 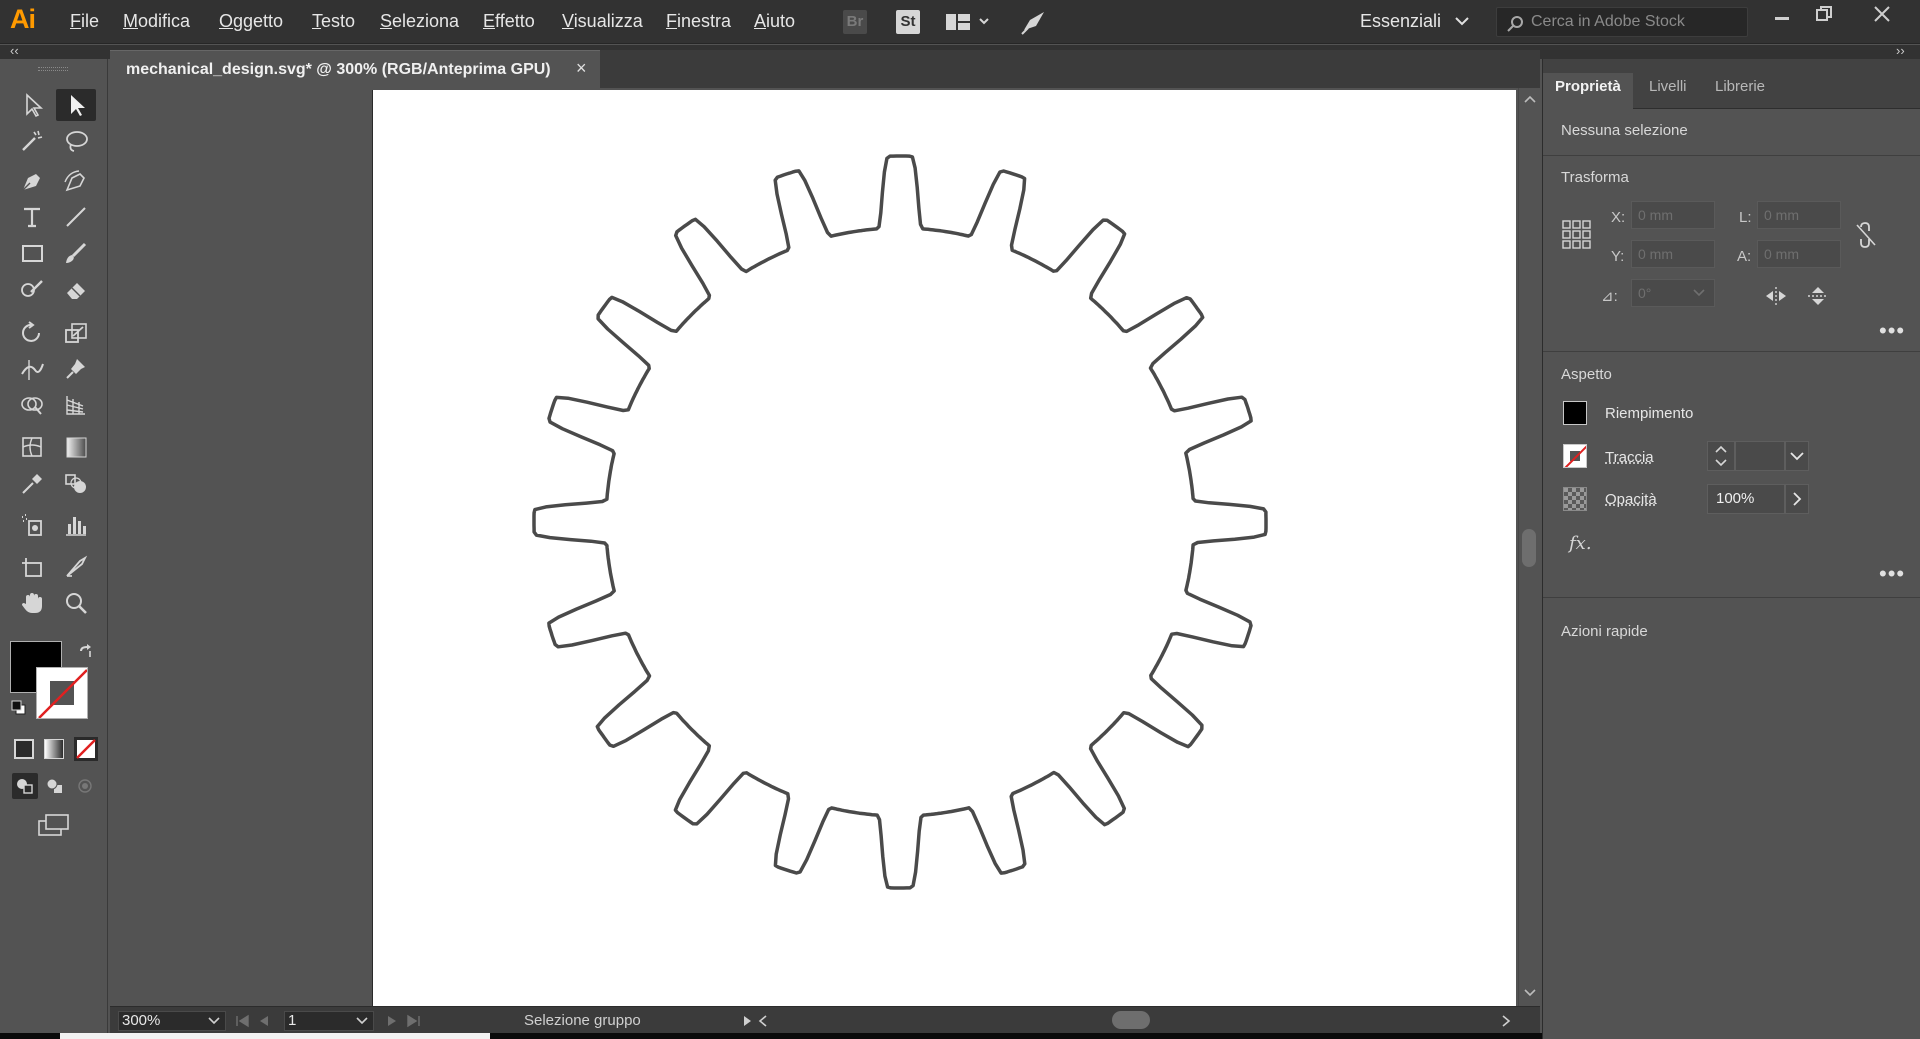 What do you see at coordinates (32, 181) in the screenshot?
I see `pen-tool` at bounding box center [32, 181].